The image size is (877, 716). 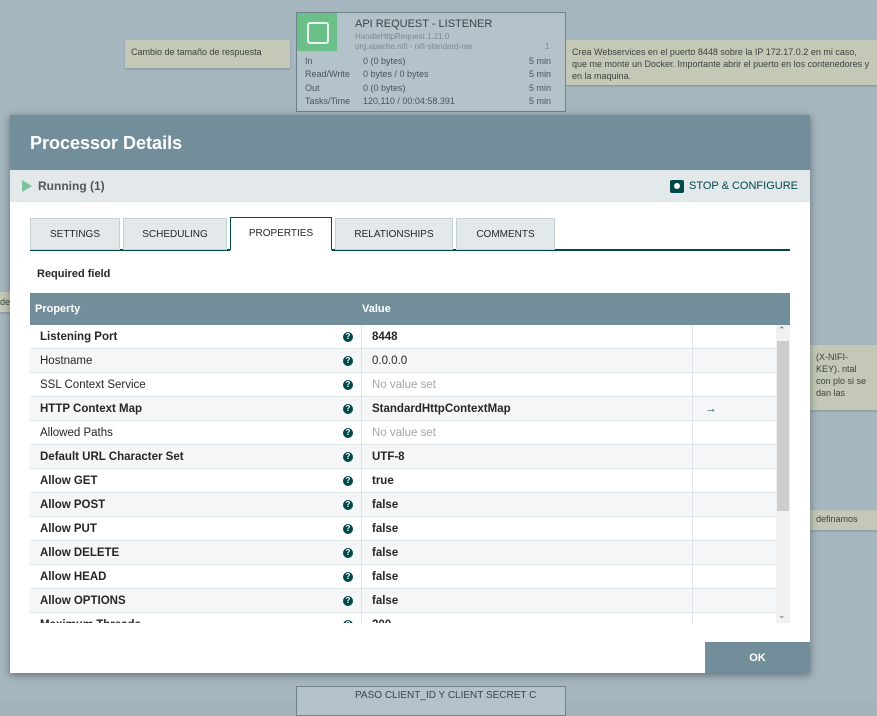 What do you see at coordinates (93, 384) in the screenshot?
I see `property-label: SSL Context Service` at bounding box center [93, 384].